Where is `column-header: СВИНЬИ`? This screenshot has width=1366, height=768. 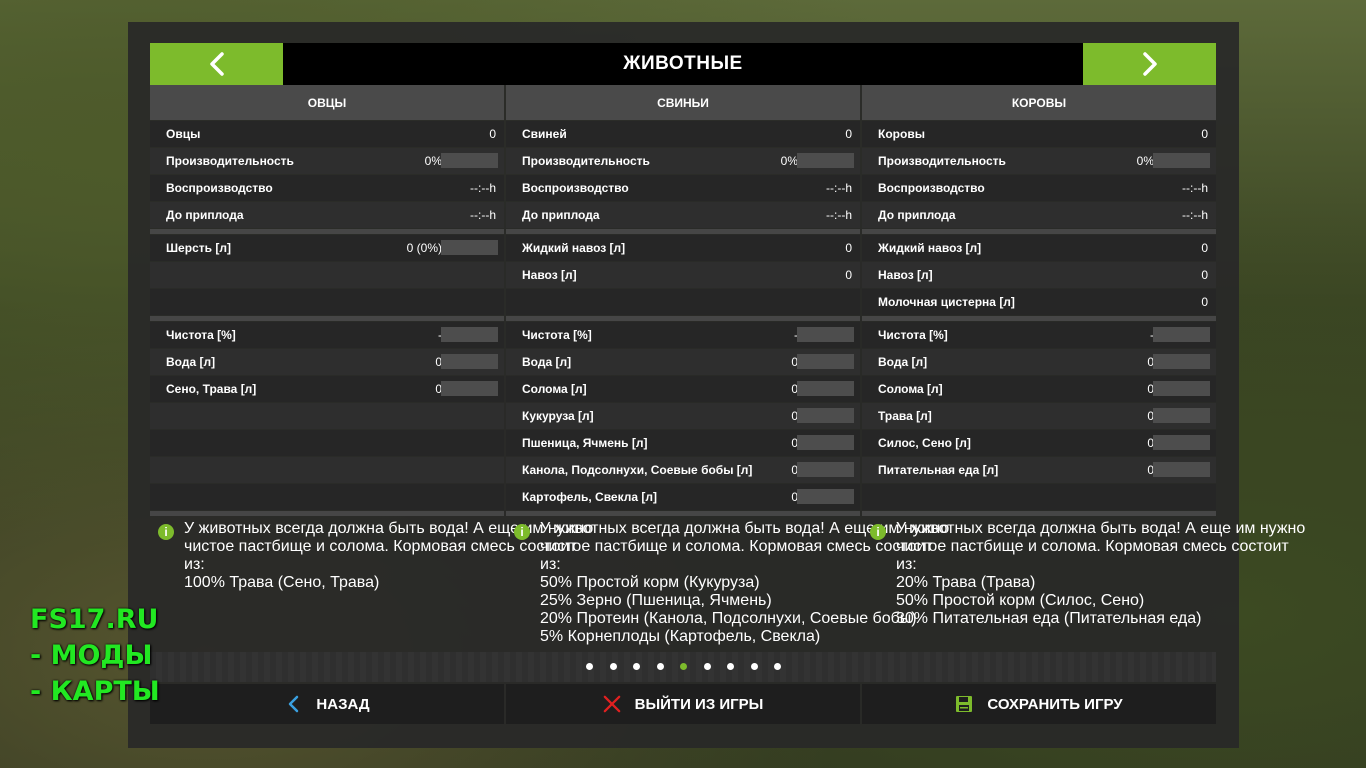 column-header: СВИНЬИ is located at coordinates (683, 102).